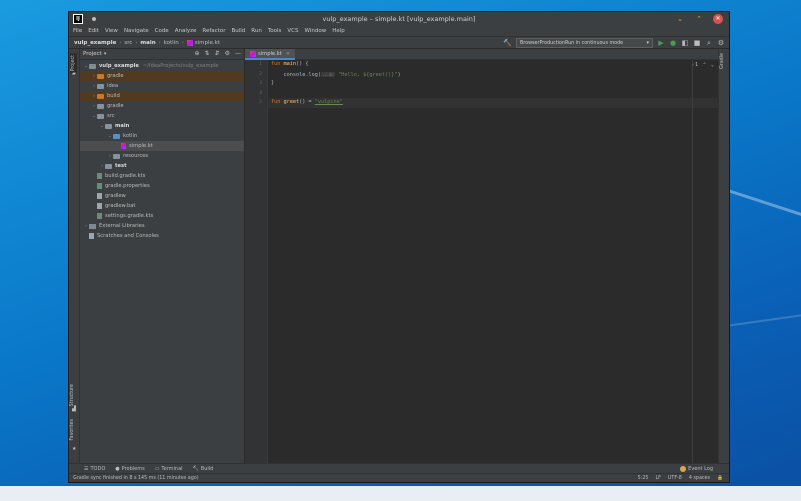 The width and height of the screenshot is (801, 501). What do you see at coordinates (162, 216) in the screenshot?
I see `tree-item-settings-gradle-kts: settings.gradle.kts` at bounding box center [162, 216].